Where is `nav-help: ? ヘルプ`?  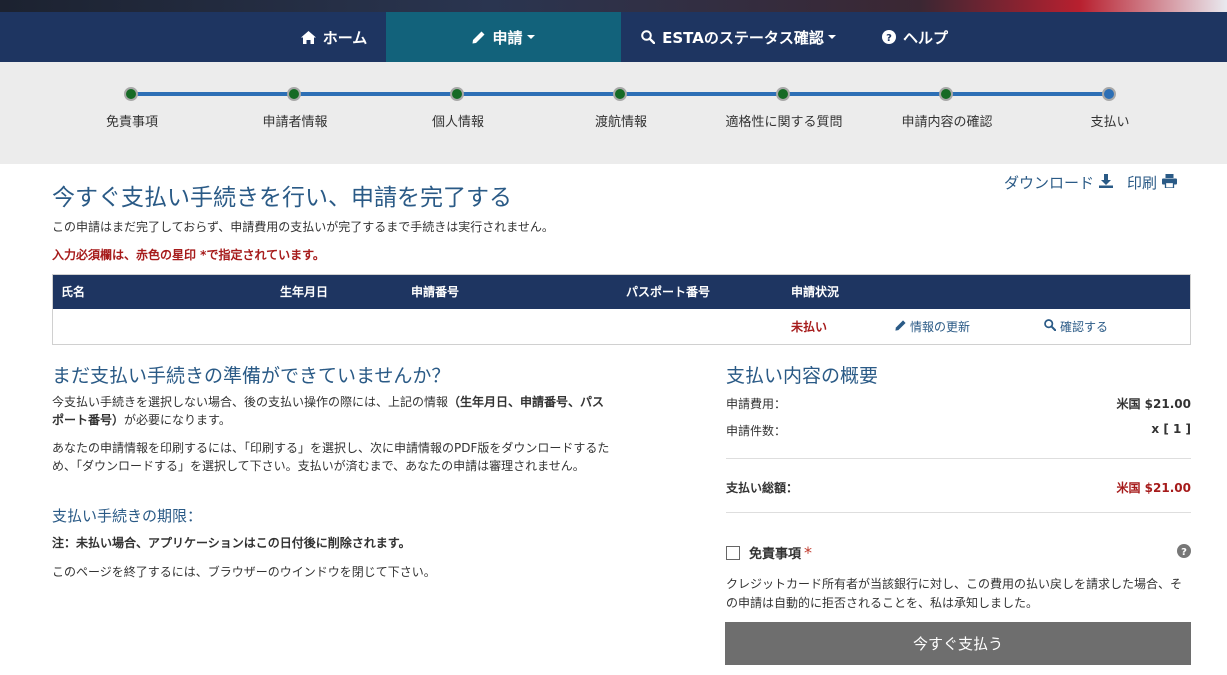 nav-help: ? ヘルプ is located at coordinates (915, 37).